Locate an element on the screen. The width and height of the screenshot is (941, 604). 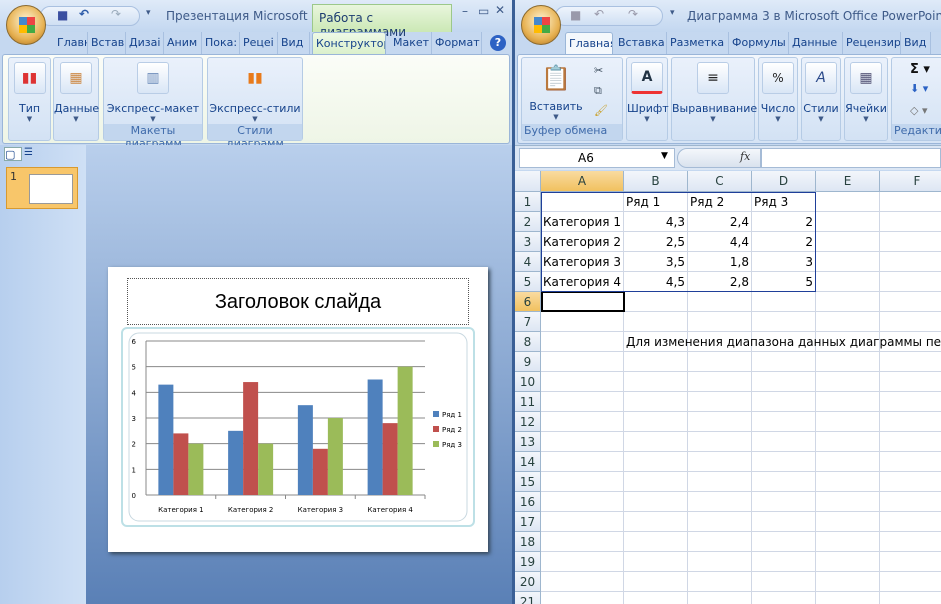
row-header: 16 is located at coordinates (528, 502).